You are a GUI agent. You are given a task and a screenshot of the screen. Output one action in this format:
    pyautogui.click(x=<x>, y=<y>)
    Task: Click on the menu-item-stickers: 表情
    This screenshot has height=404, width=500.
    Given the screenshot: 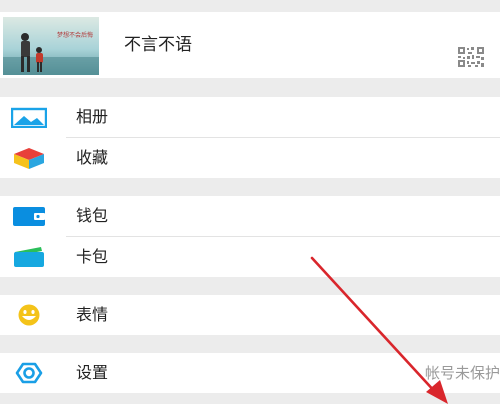 What is the action you would take?
    pyautogui.click(x=250, y=315)
    